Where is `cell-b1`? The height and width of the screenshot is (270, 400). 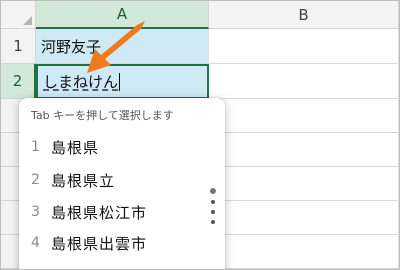 cell-b1 is located at coordinates (304, 46).